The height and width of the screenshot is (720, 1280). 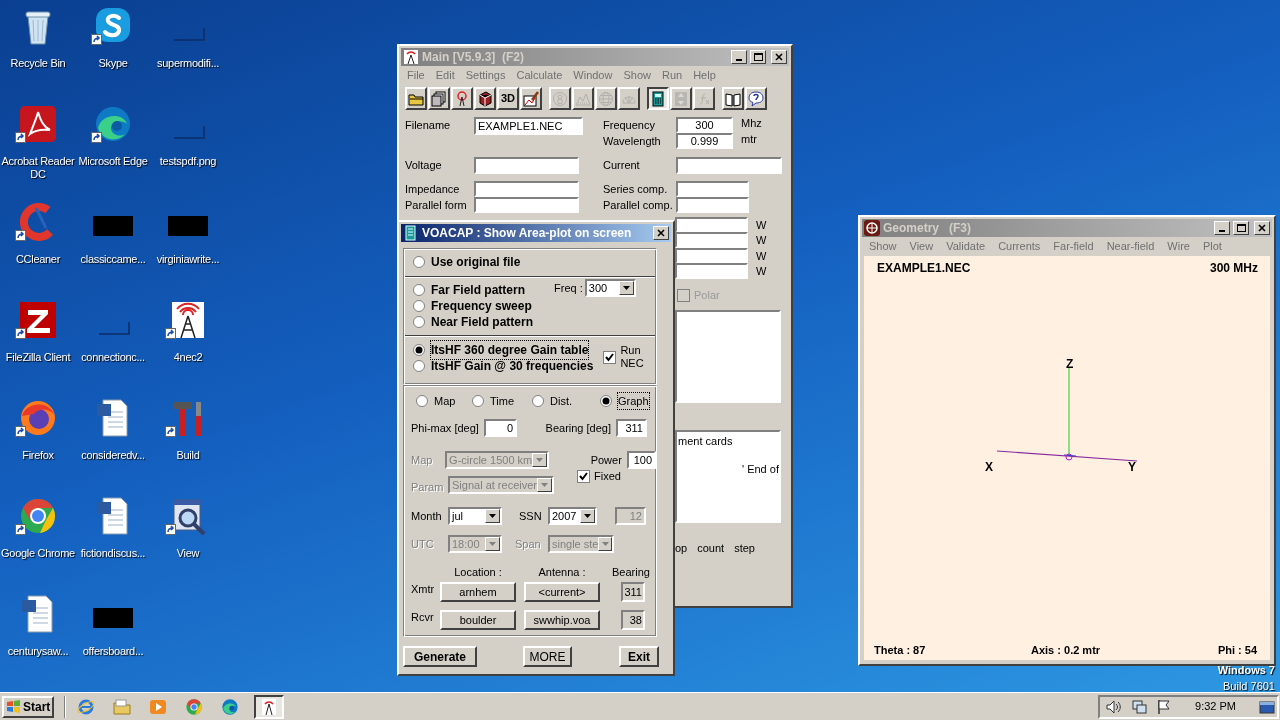 I want to click on field-label: Series comp., so click(x=636, y=189).